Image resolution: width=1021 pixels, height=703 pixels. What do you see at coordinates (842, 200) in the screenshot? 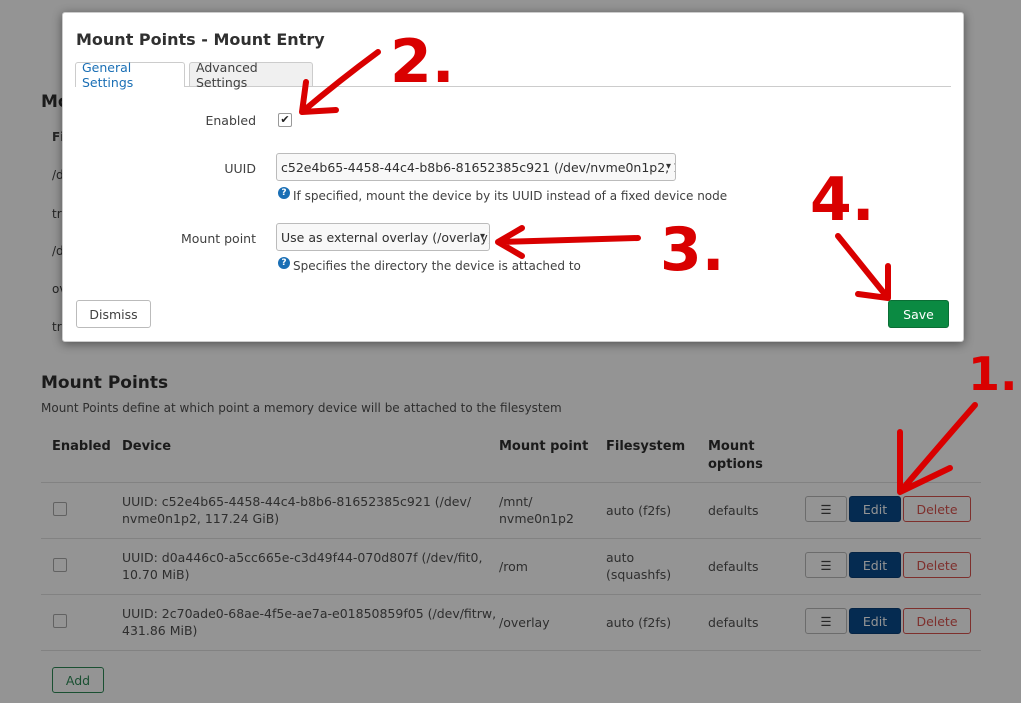
I see `annotation-label-4: 4.` at bounding box center [842, 200].